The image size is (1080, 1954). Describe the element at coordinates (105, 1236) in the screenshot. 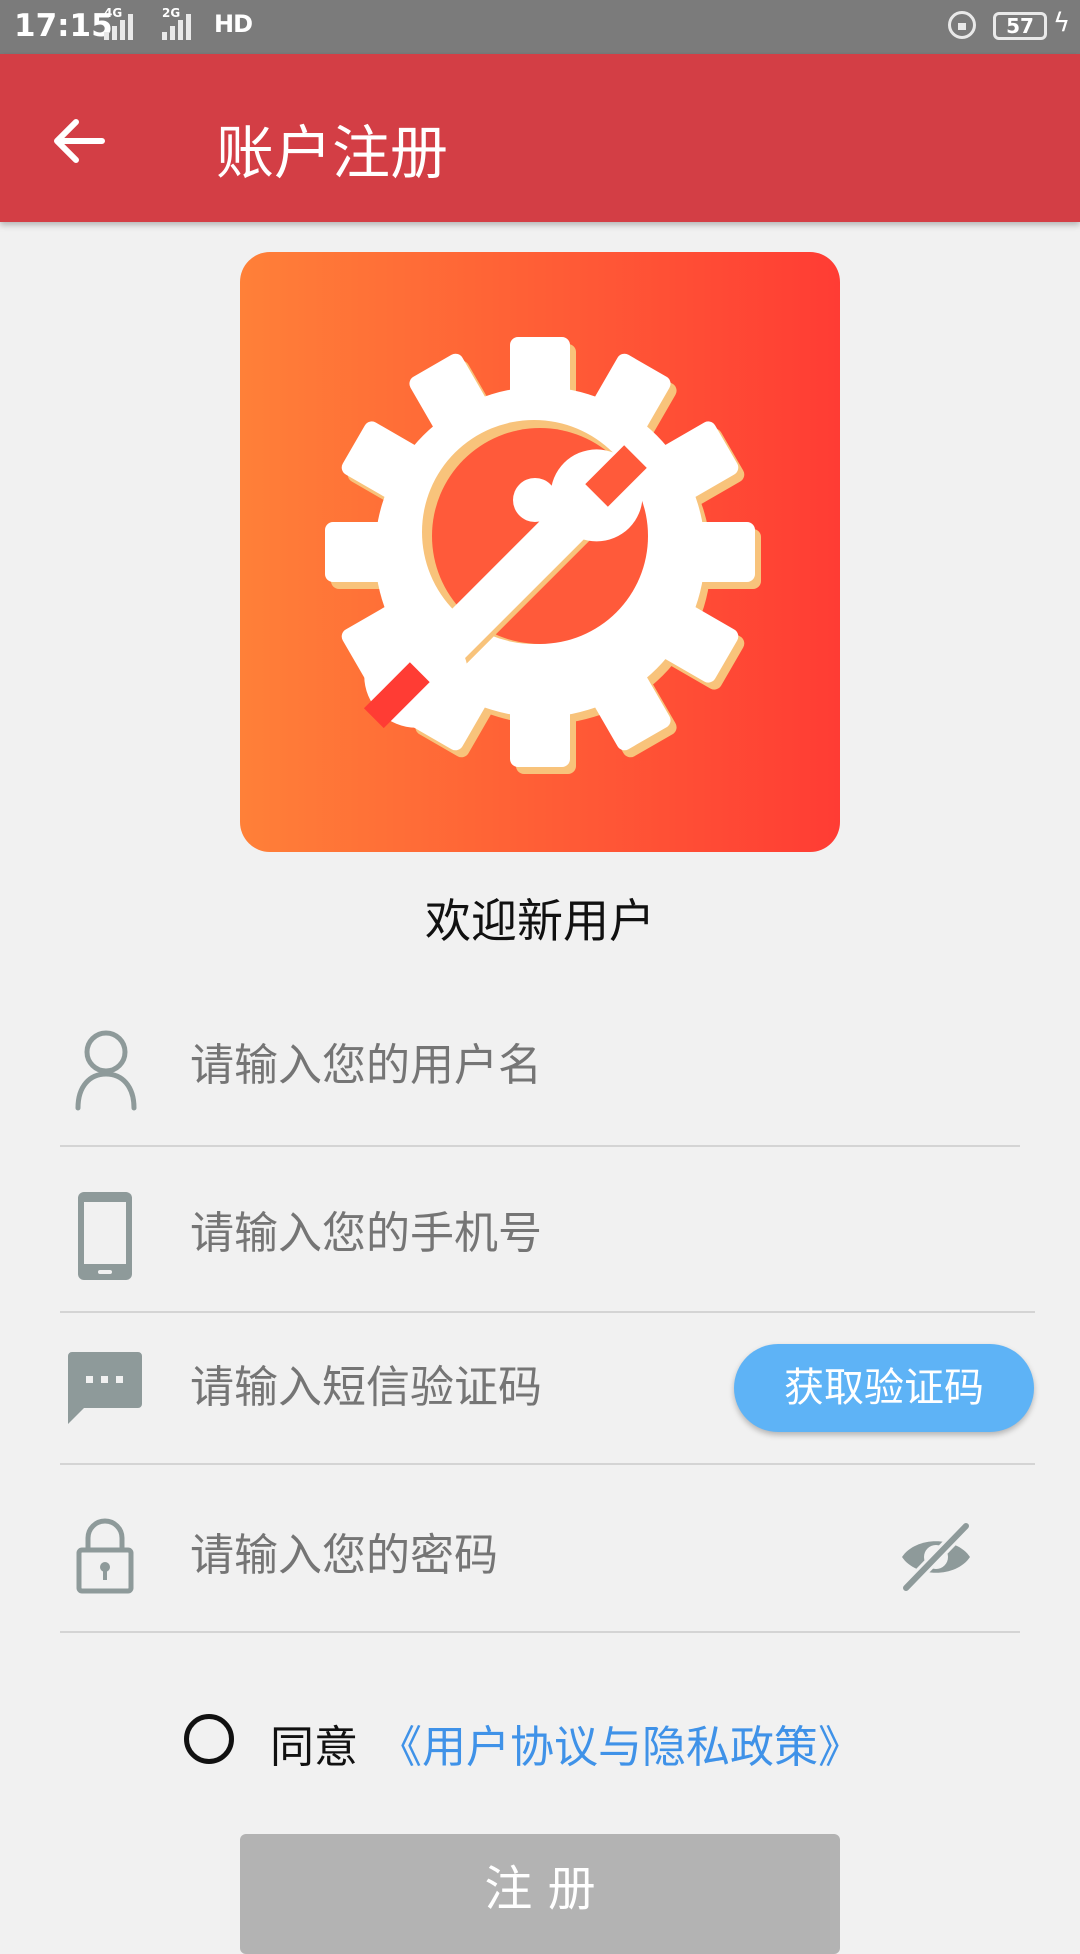

I see `phone-icon` at that location.